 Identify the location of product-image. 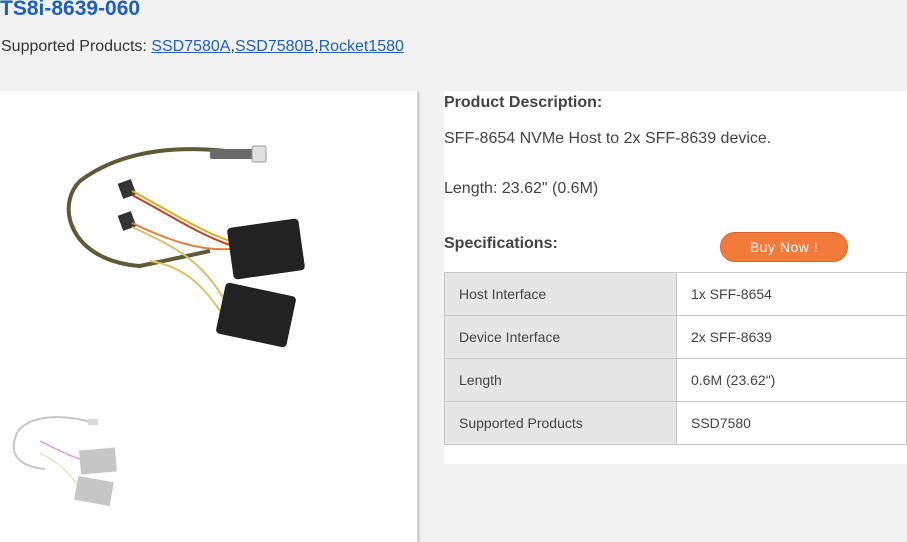
(185, 246).